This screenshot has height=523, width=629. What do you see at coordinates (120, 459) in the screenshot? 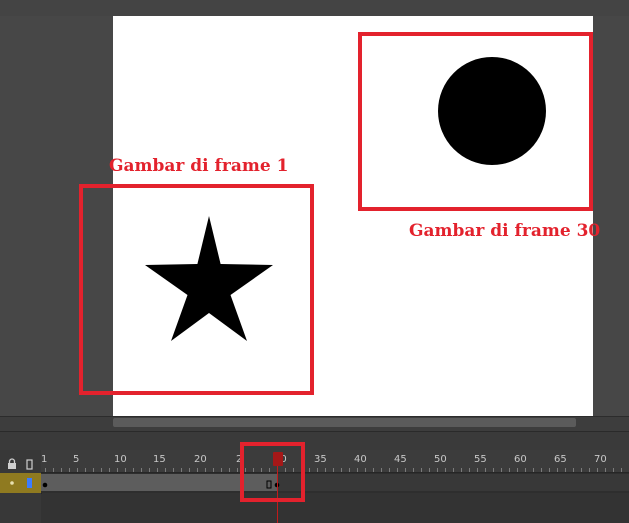
I see `tick-label: 10` at bounding box center [120, 459].